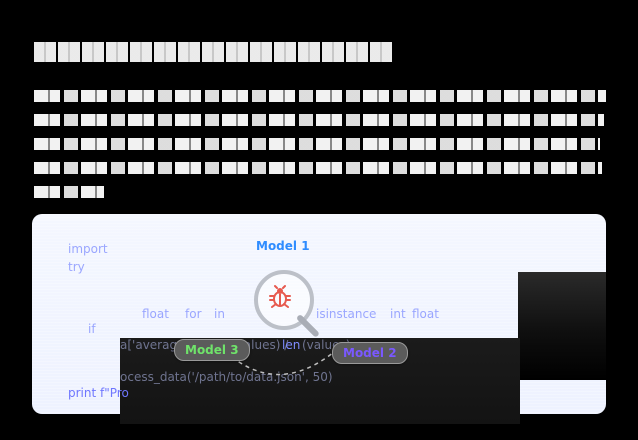 The height and width of the screenshot is (440, 638). What do you see at coordinates (398, 314) in the screenshot?
I see `code-token-int: int` at bounding box center [398, 314].